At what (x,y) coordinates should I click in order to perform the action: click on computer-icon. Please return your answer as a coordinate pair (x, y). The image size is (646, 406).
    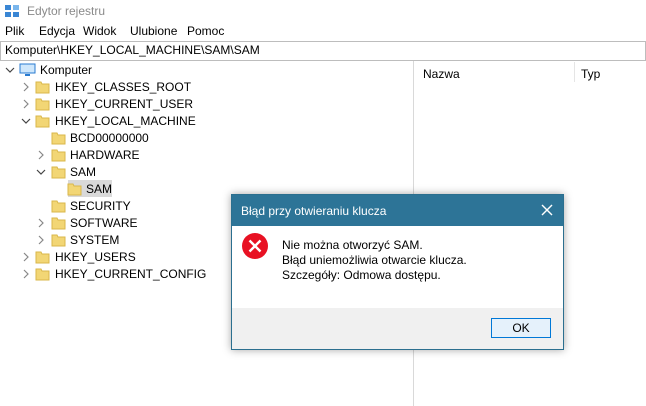
    Looking at the image, I should click on (27, 69).